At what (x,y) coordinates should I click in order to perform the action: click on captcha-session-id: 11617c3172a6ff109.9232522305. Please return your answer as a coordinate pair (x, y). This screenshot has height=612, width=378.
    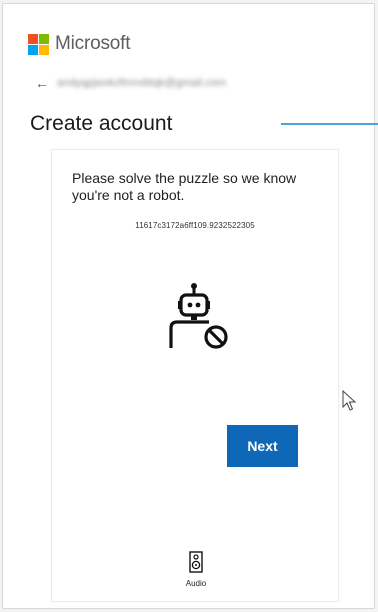
    Looking at the image, I should click on (195, 225).